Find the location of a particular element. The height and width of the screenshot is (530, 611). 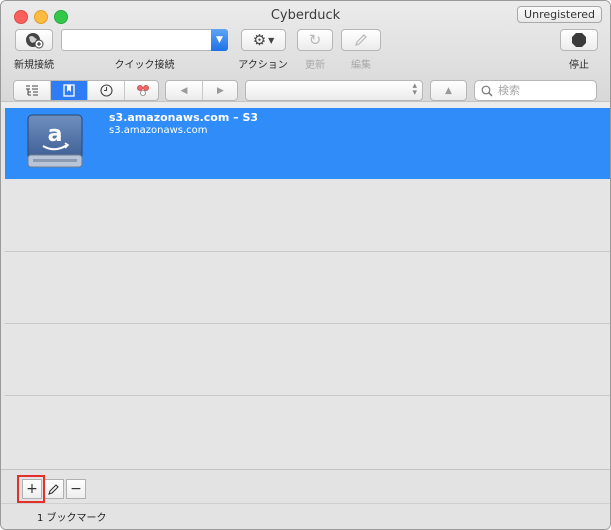

stop-button is located at coordinates (579, 40).